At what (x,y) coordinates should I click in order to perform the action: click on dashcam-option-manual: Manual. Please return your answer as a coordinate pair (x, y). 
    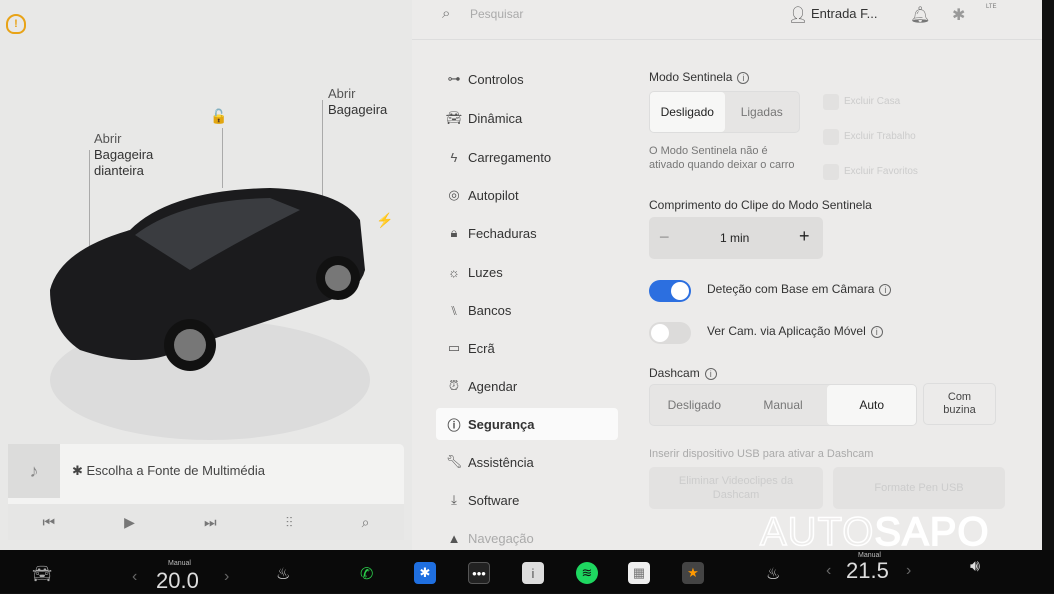
    Looking at the image, I should click on (783, 405).